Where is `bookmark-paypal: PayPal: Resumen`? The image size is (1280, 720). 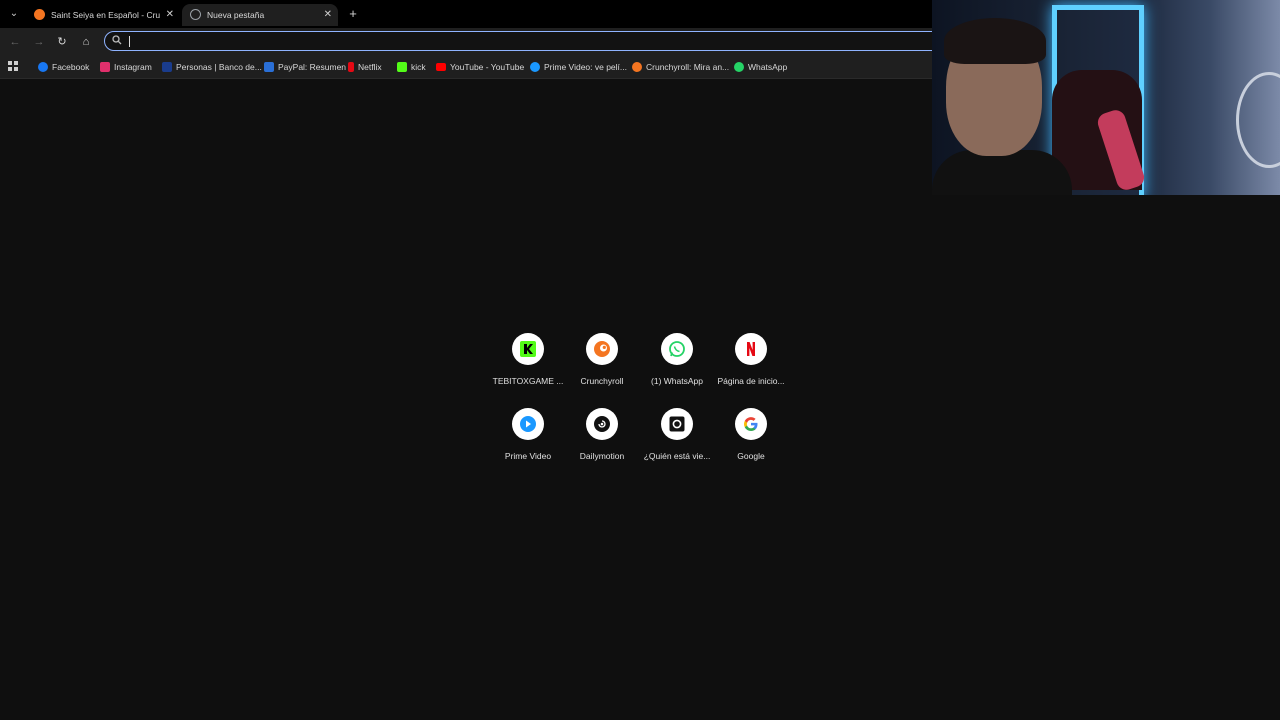 bookmark-paypal: PayPal: Resumen is located at coordinates (305, 67).